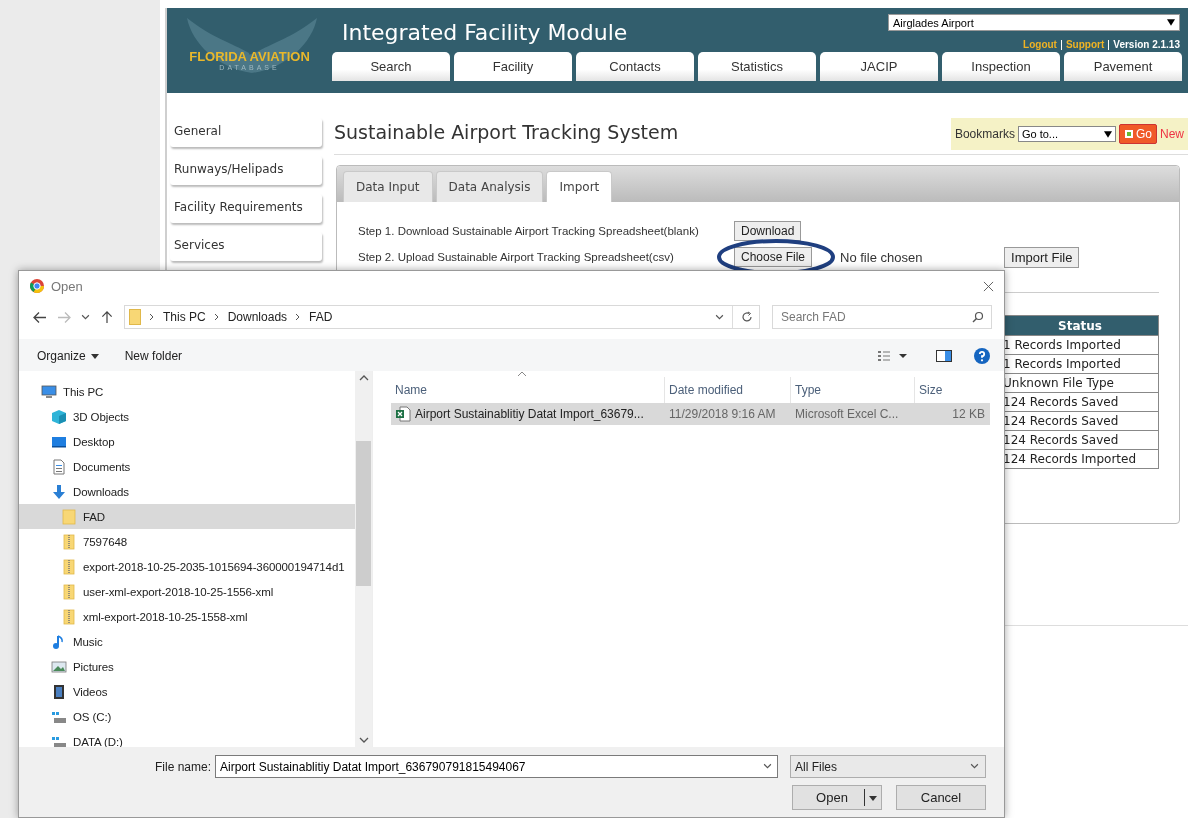  Describe the element at coordinates (249, 56) in the screenshot. I see `logo-title: FLORIDA AVIATION` at that location.